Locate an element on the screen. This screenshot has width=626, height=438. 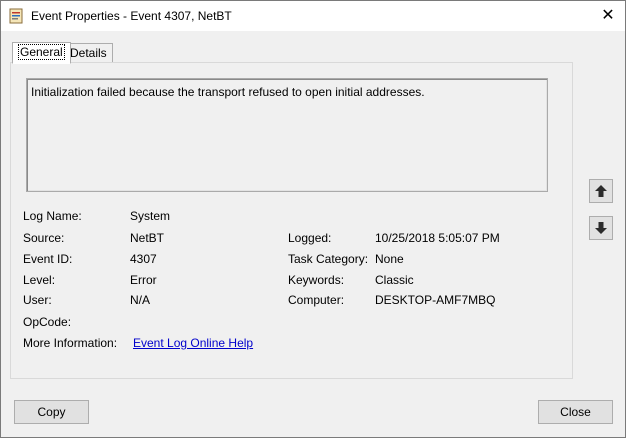
close-icon: ✕ is located at coordinates (608, 15).